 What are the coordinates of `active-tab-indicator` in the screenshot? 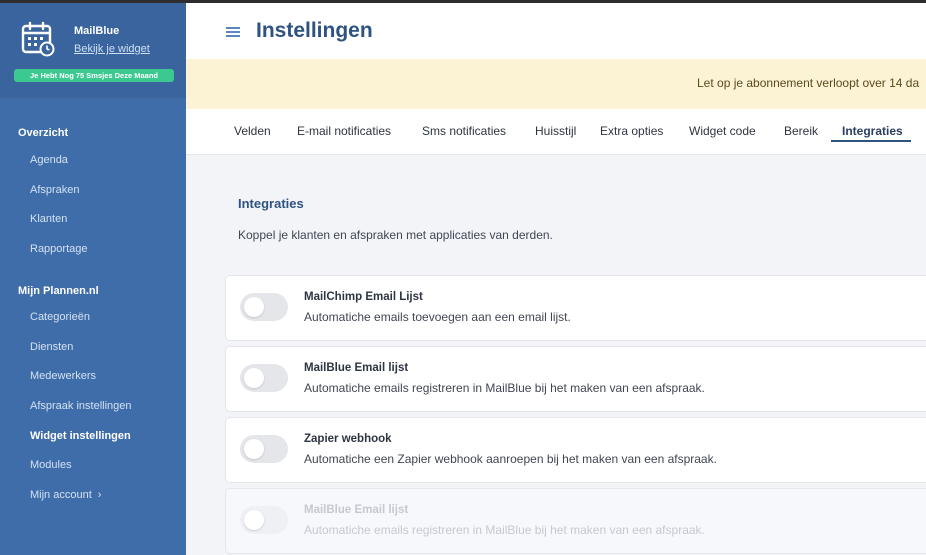 It's located at (871, 141).